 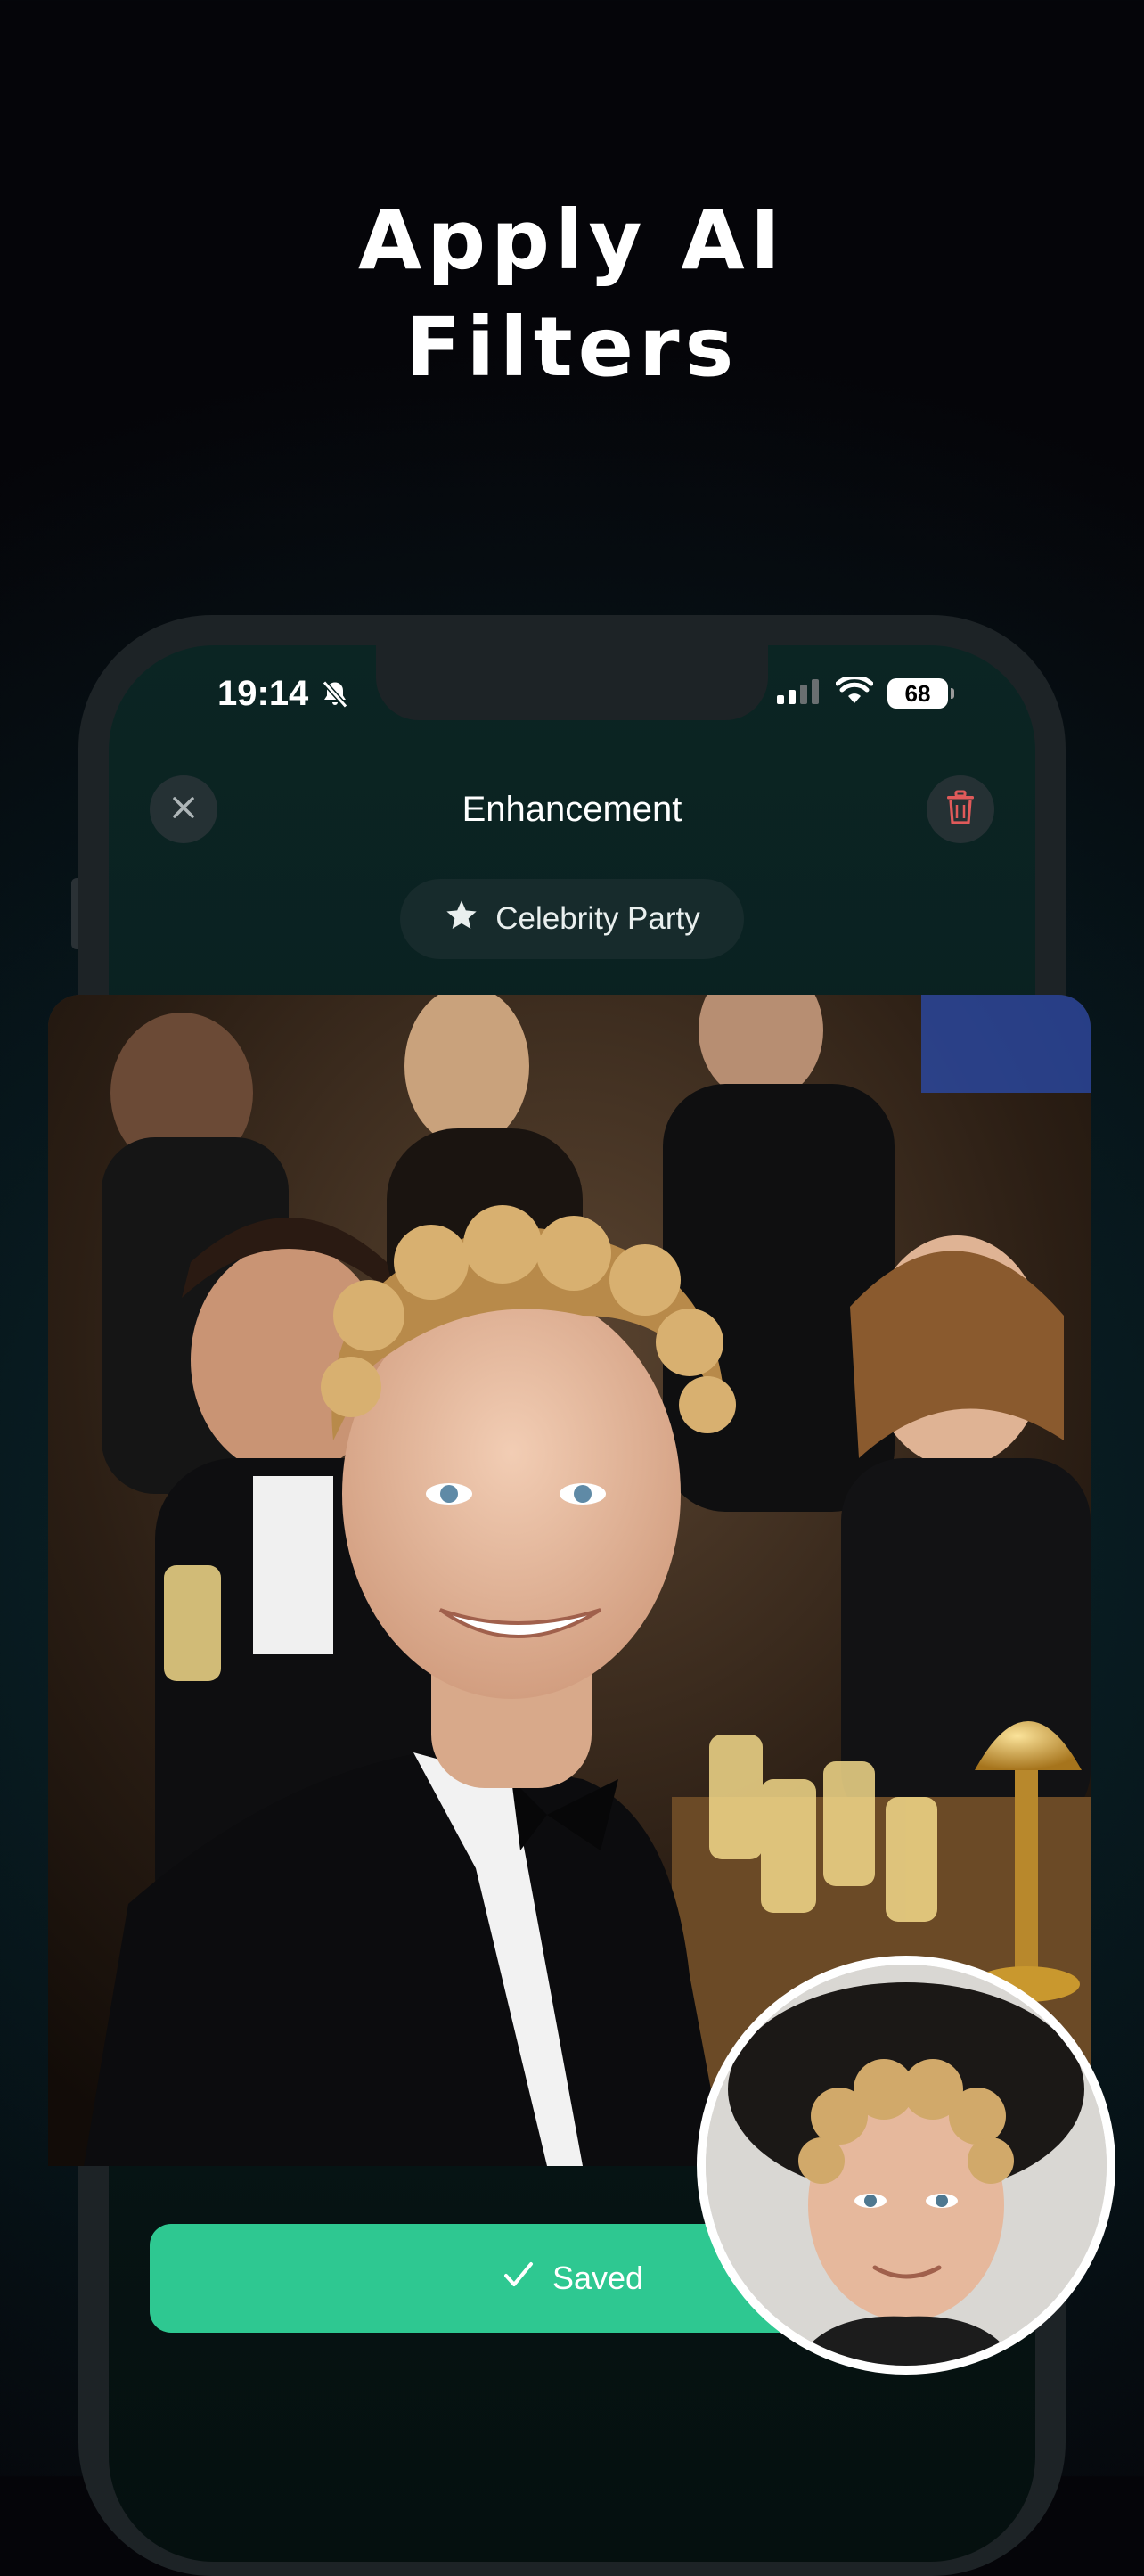 I want to click on original-photo-avatar, so click(x=906, y=2166).